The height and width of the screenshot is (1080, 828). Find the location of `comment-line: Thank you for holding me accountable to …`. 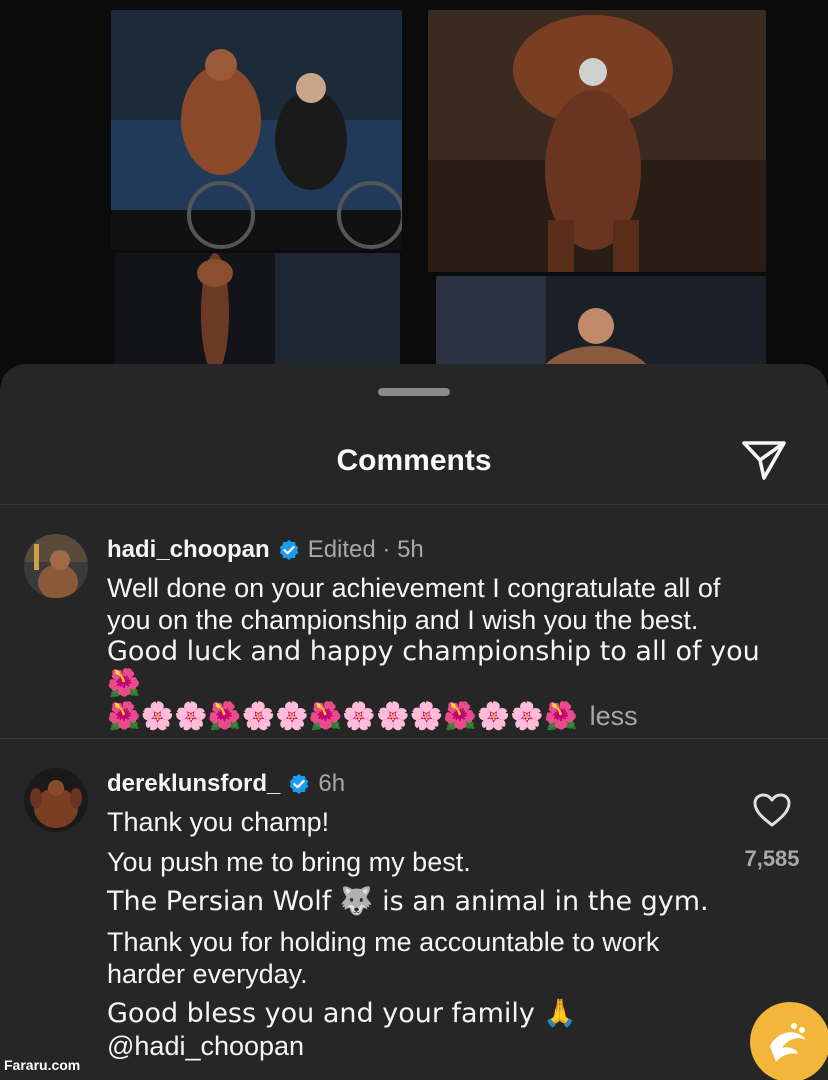

comment-line: Thank you for holding me accountable to … is located at coordinates (383, 942).